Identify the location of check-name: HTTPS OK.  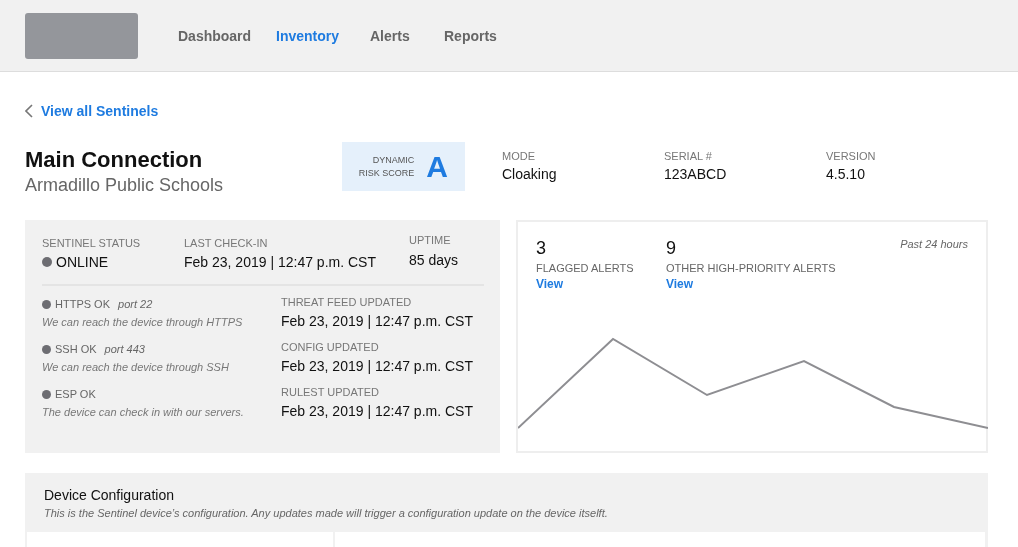
(82, 304).